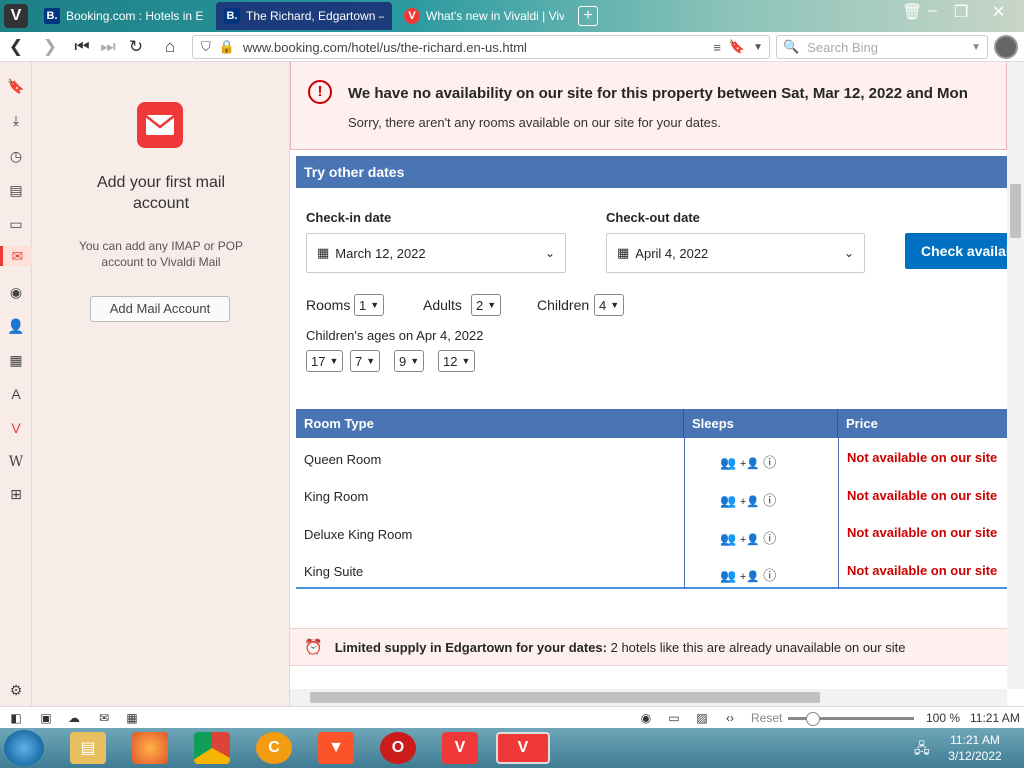  Describe the element at coordinates (838, 513) in the screenshot. I see `column-divider` at that location.